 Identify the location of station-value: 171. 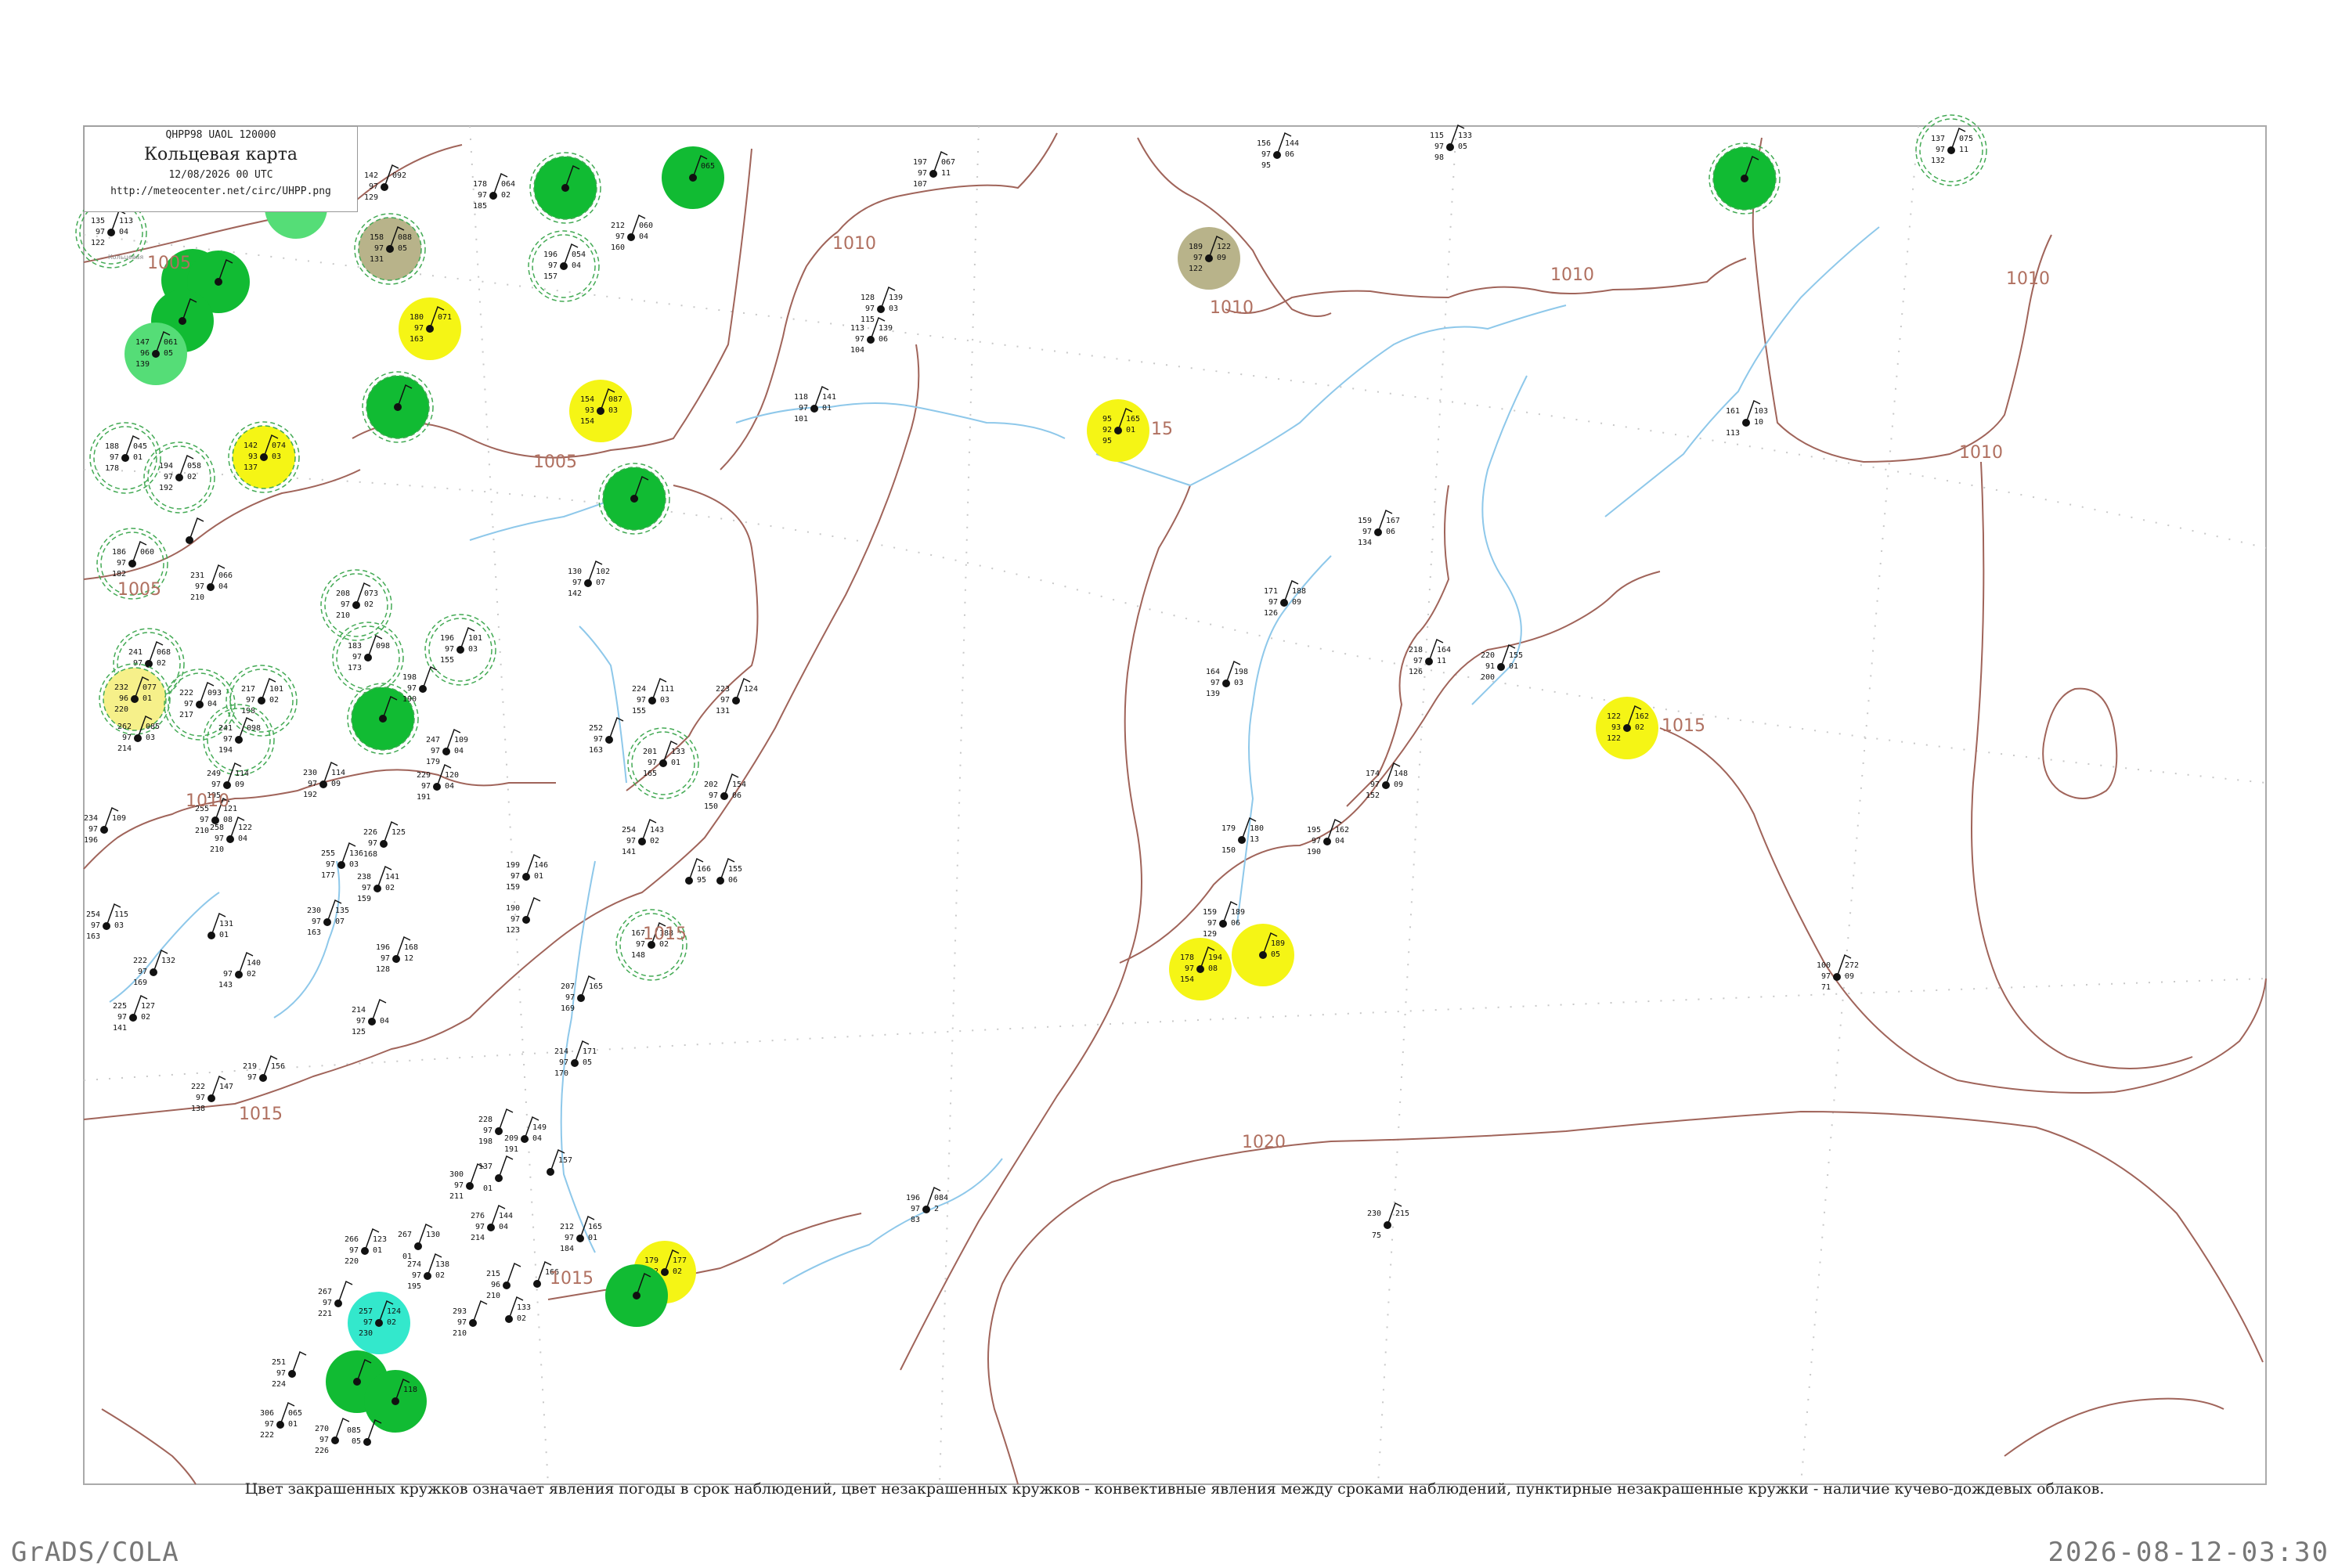
(590, 1051).